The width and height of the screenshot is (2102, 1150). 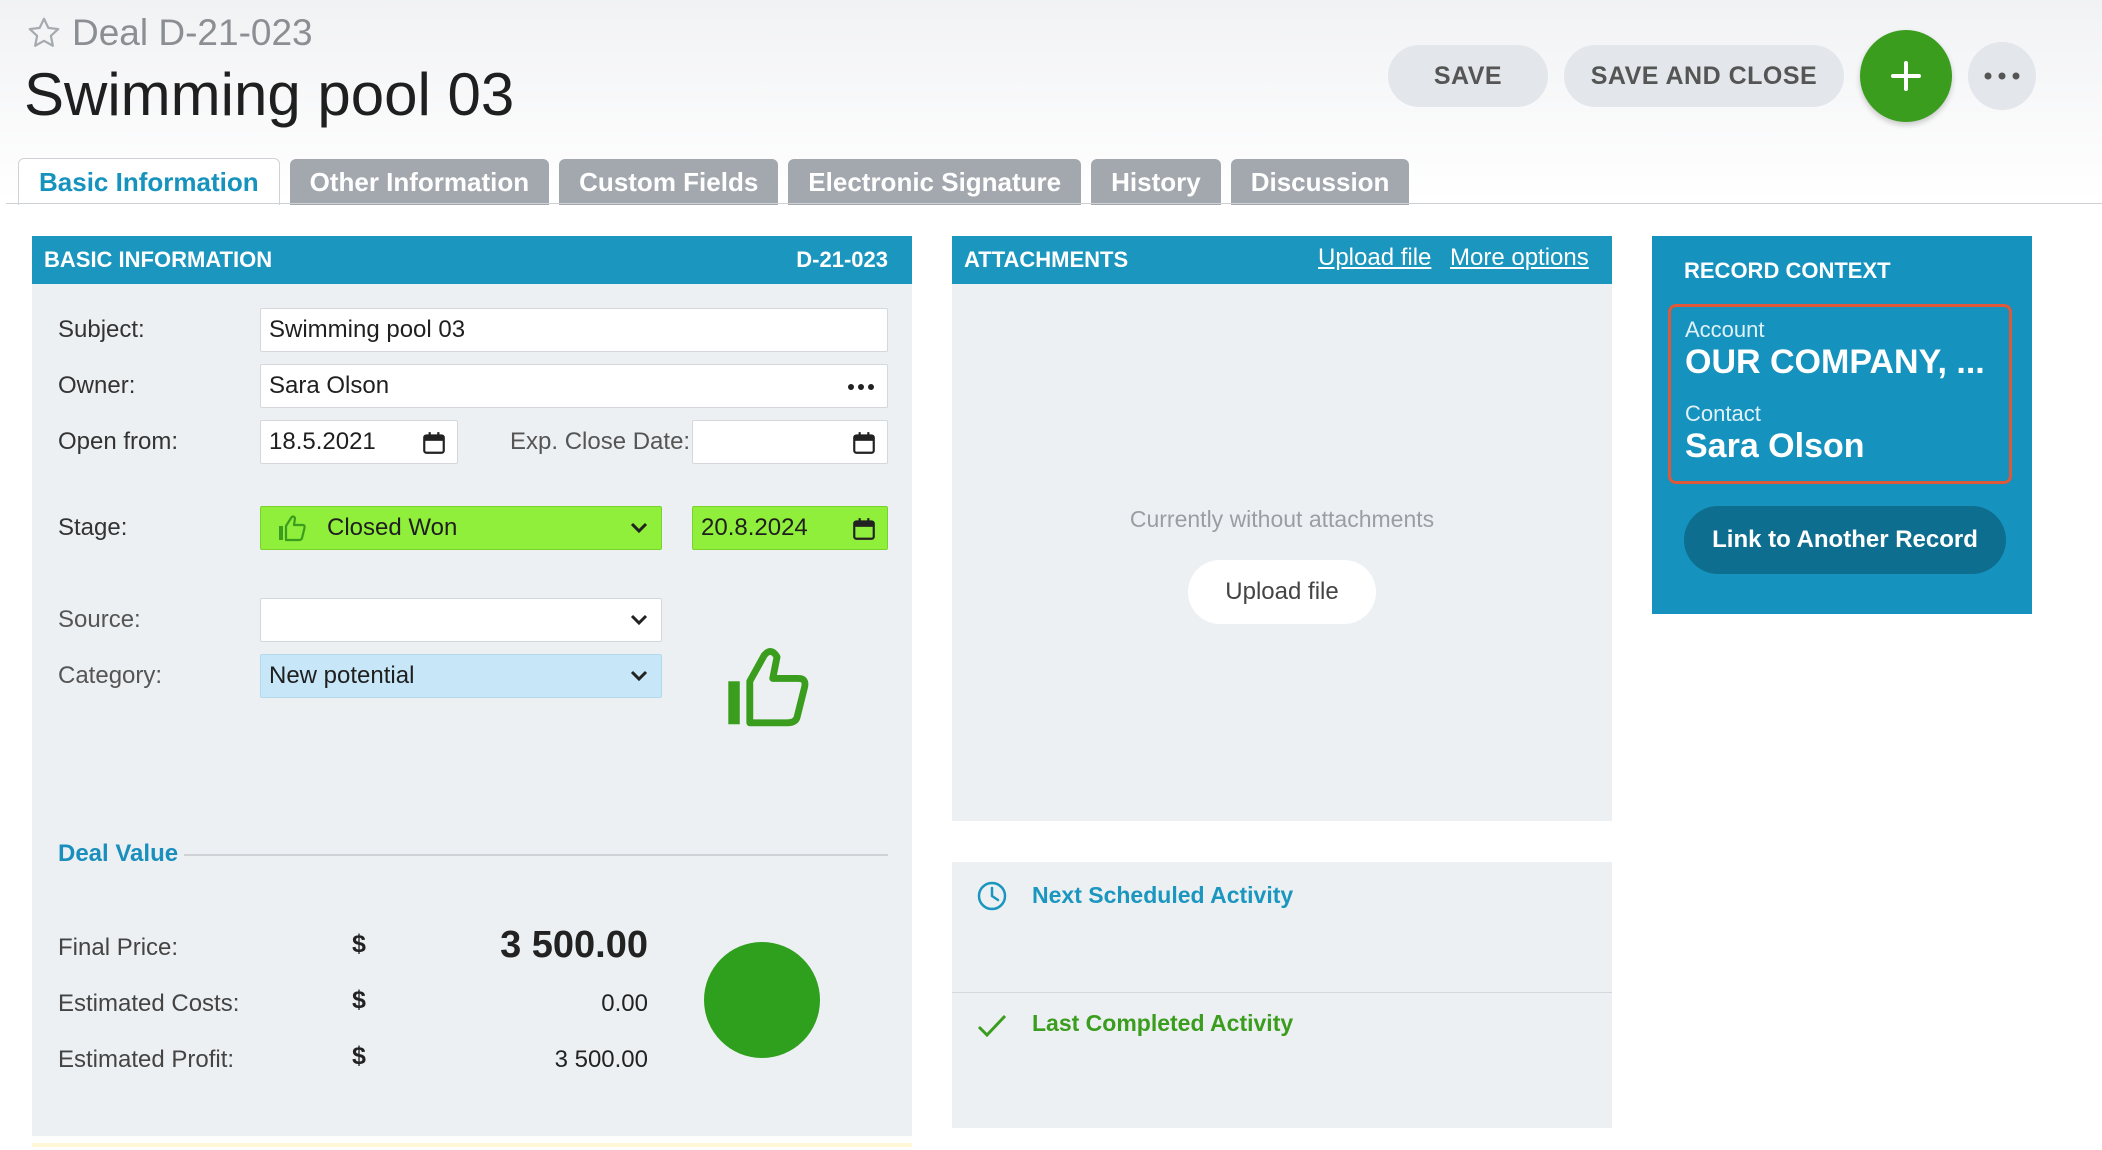 I want to click on exp-close-date-label: Exp. Close Date:, so click(x=600, y=441).